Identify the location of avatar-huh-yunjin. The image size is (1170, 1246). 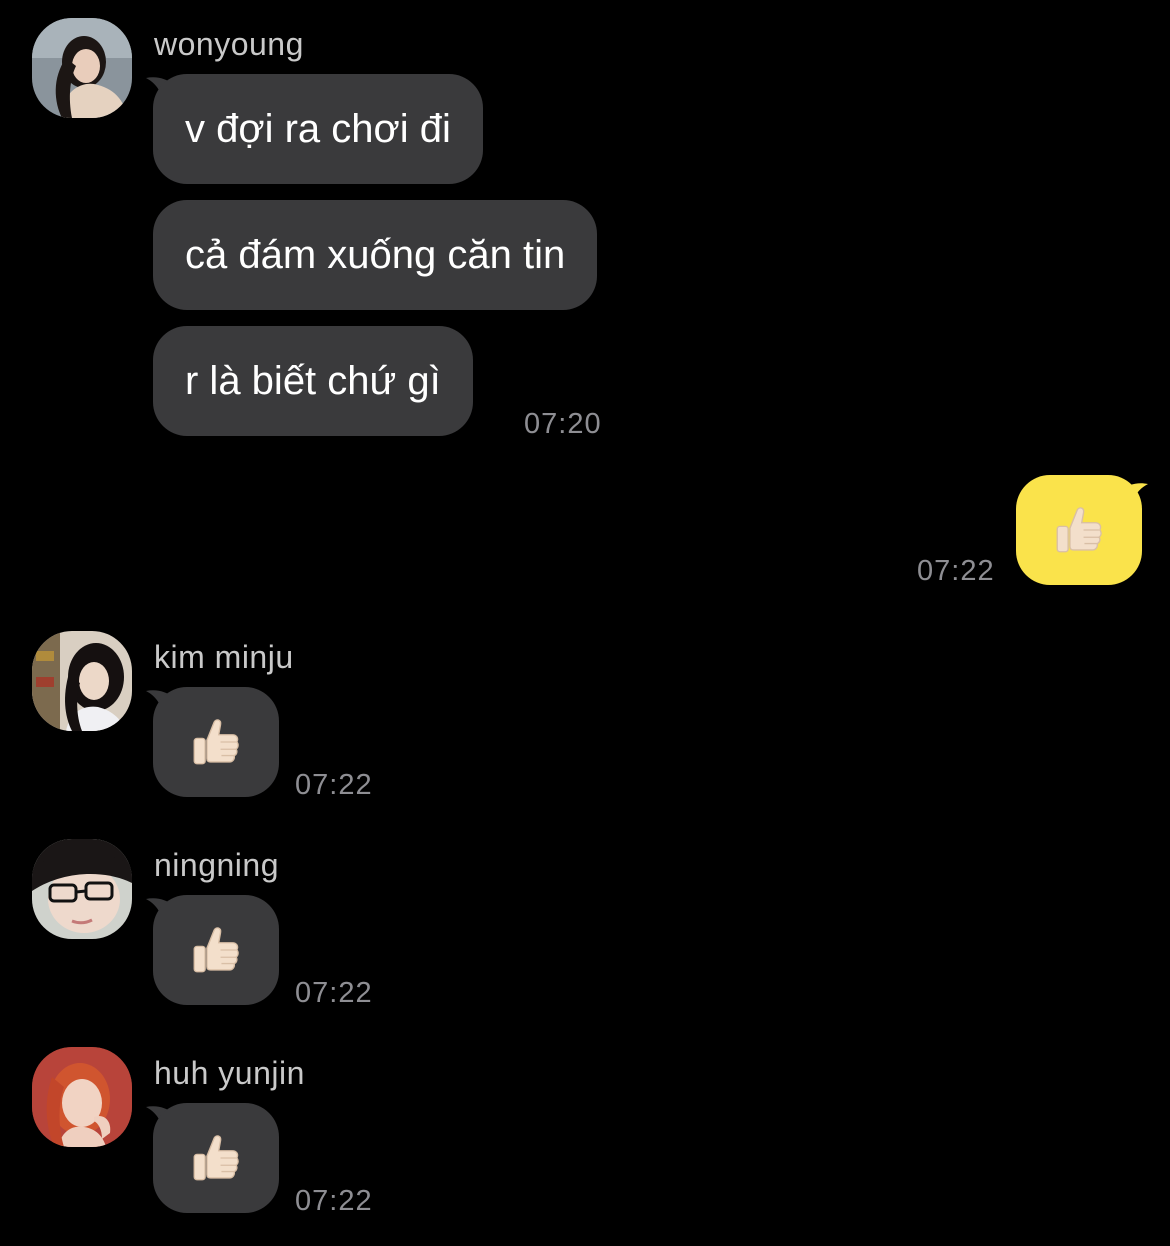
(82, 1097).